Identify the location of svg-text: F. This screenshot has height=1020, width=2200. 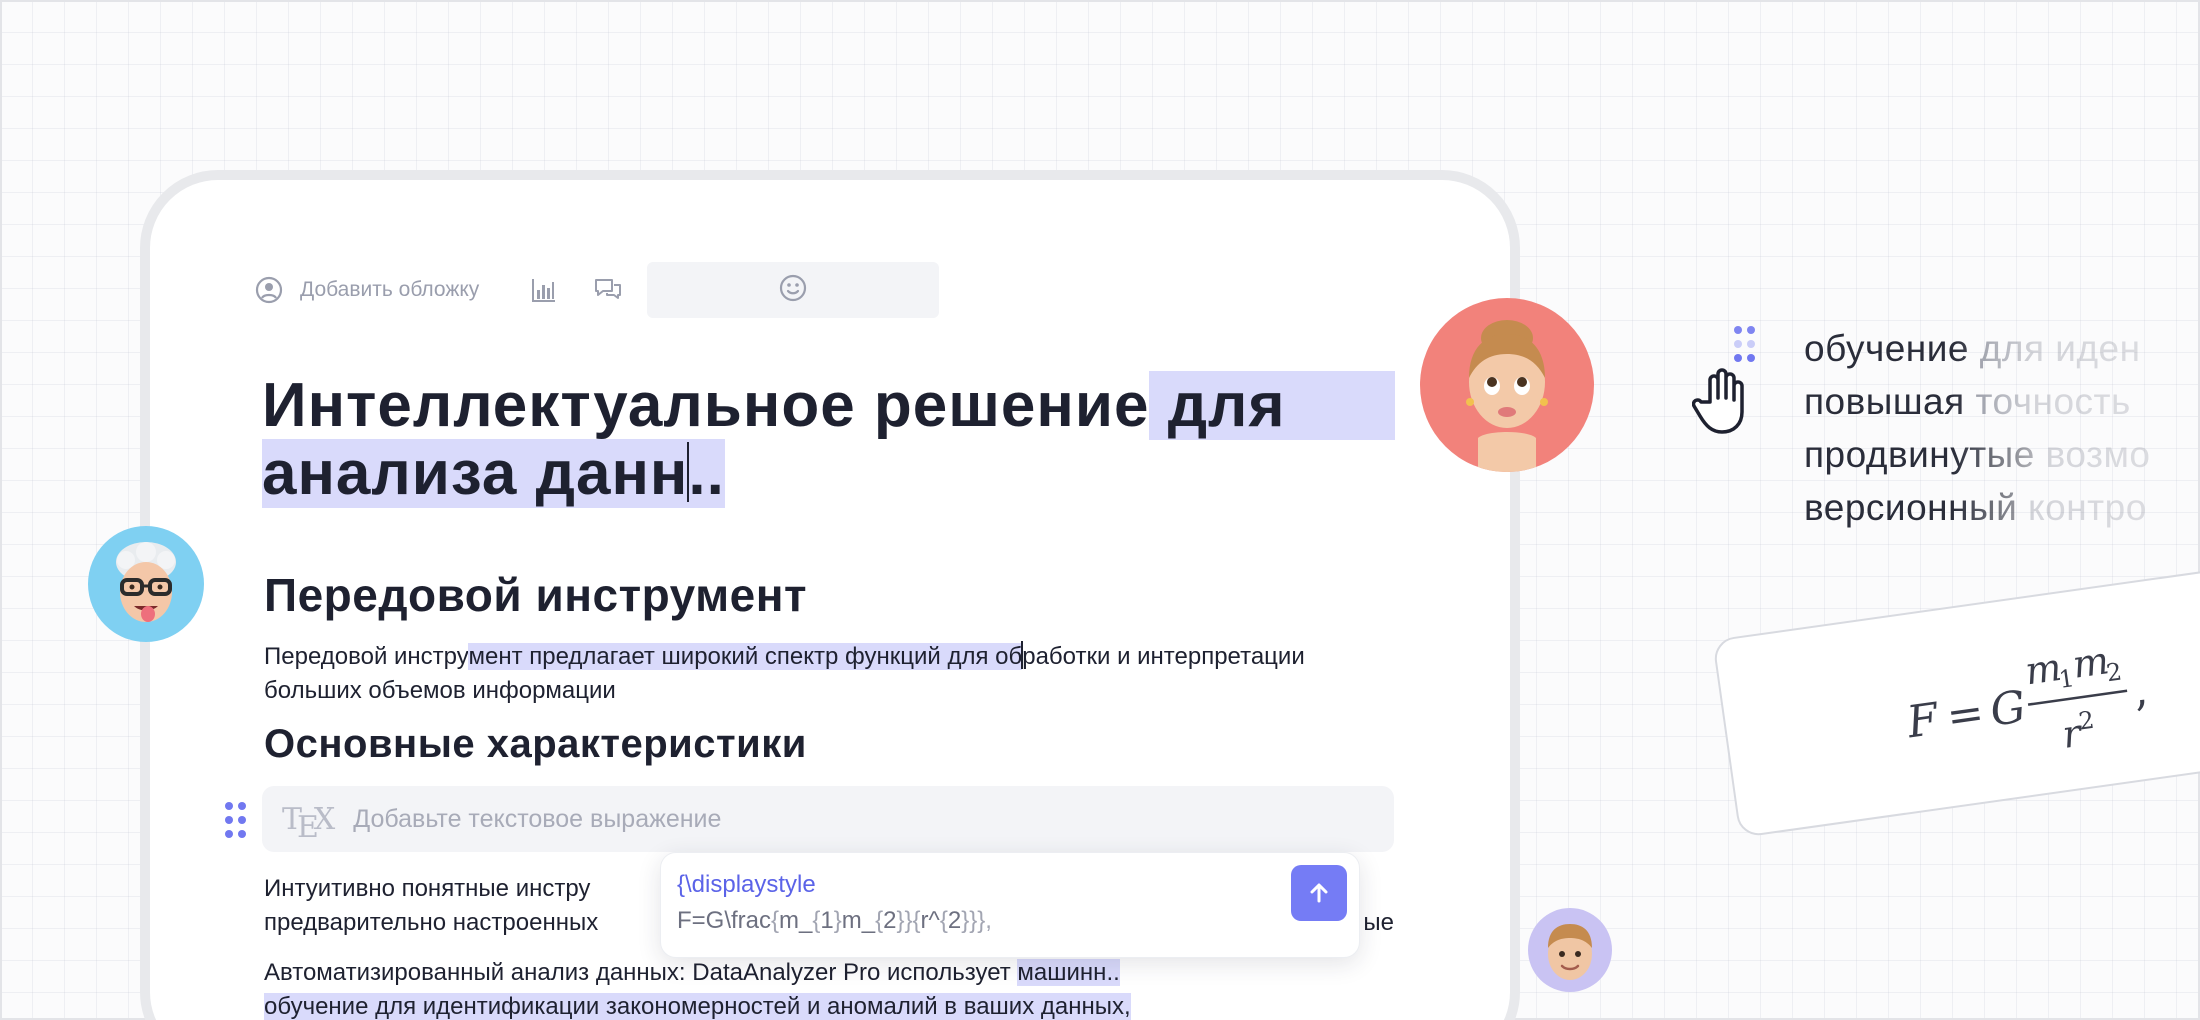
(1923, 720).